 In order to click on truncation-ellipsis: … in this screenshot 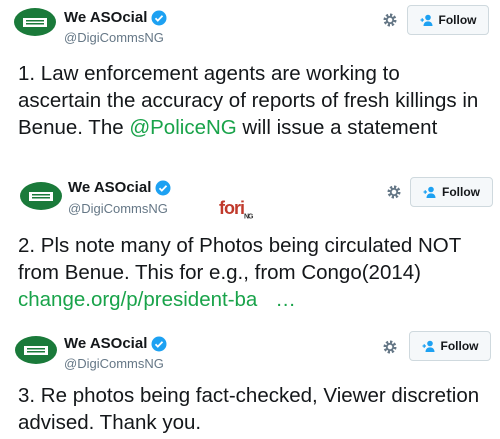, I will do `click(285, 299)`.